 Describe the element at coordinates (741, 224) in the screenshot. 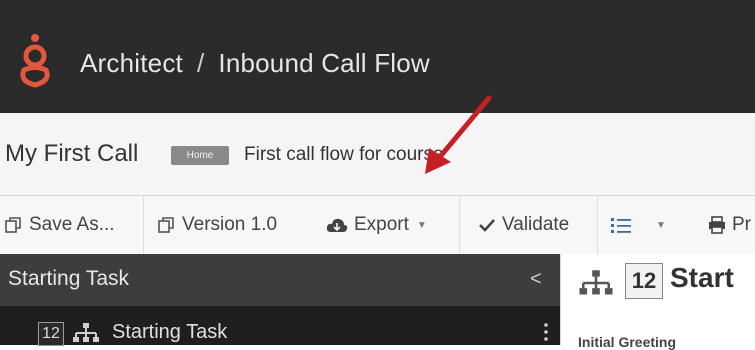

I see `print-label: Pr` at that location.